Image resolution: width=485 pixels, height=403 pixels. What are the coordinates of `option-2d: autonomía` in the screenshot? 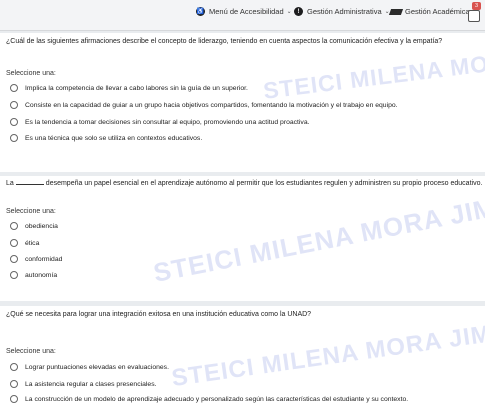 It's located at (33, 275).